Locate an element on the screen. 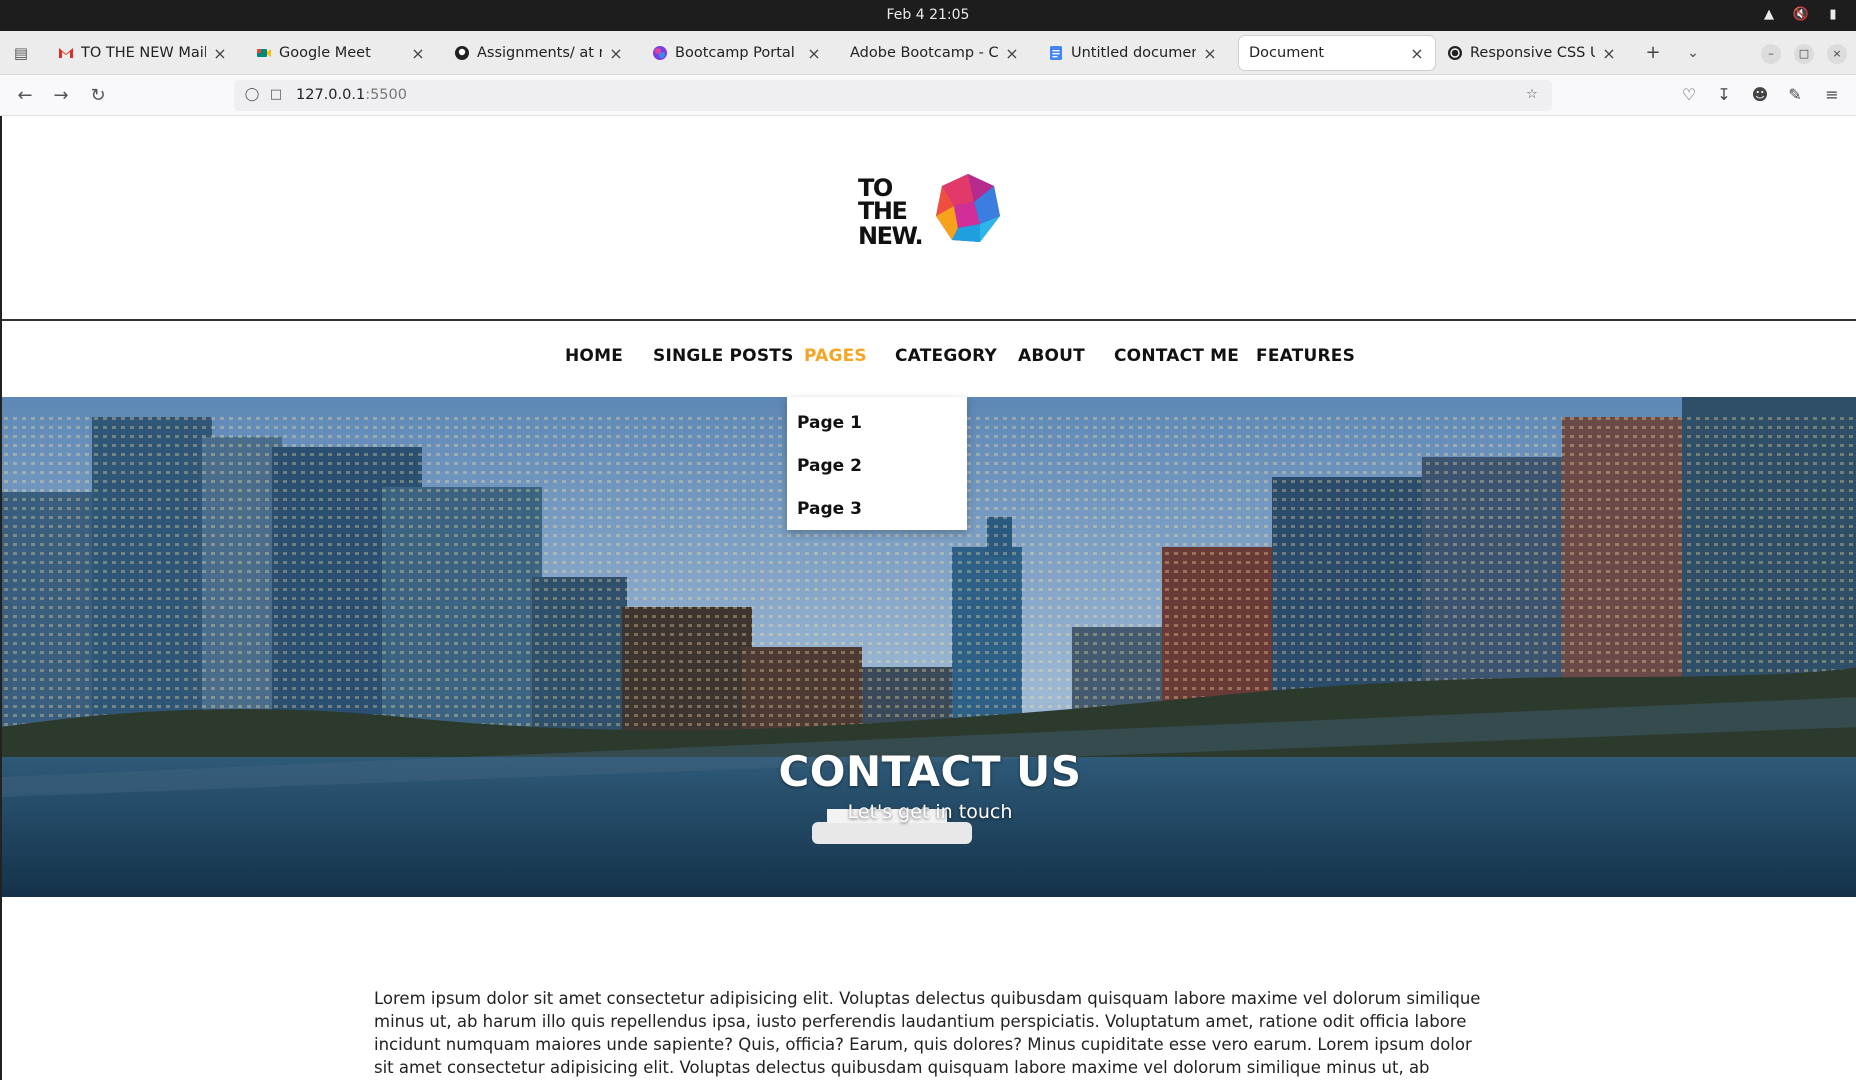 The width and height of the screenshot is (1856, 1080). downloads-icon: ↧ is located at coordinates (1724, 95).